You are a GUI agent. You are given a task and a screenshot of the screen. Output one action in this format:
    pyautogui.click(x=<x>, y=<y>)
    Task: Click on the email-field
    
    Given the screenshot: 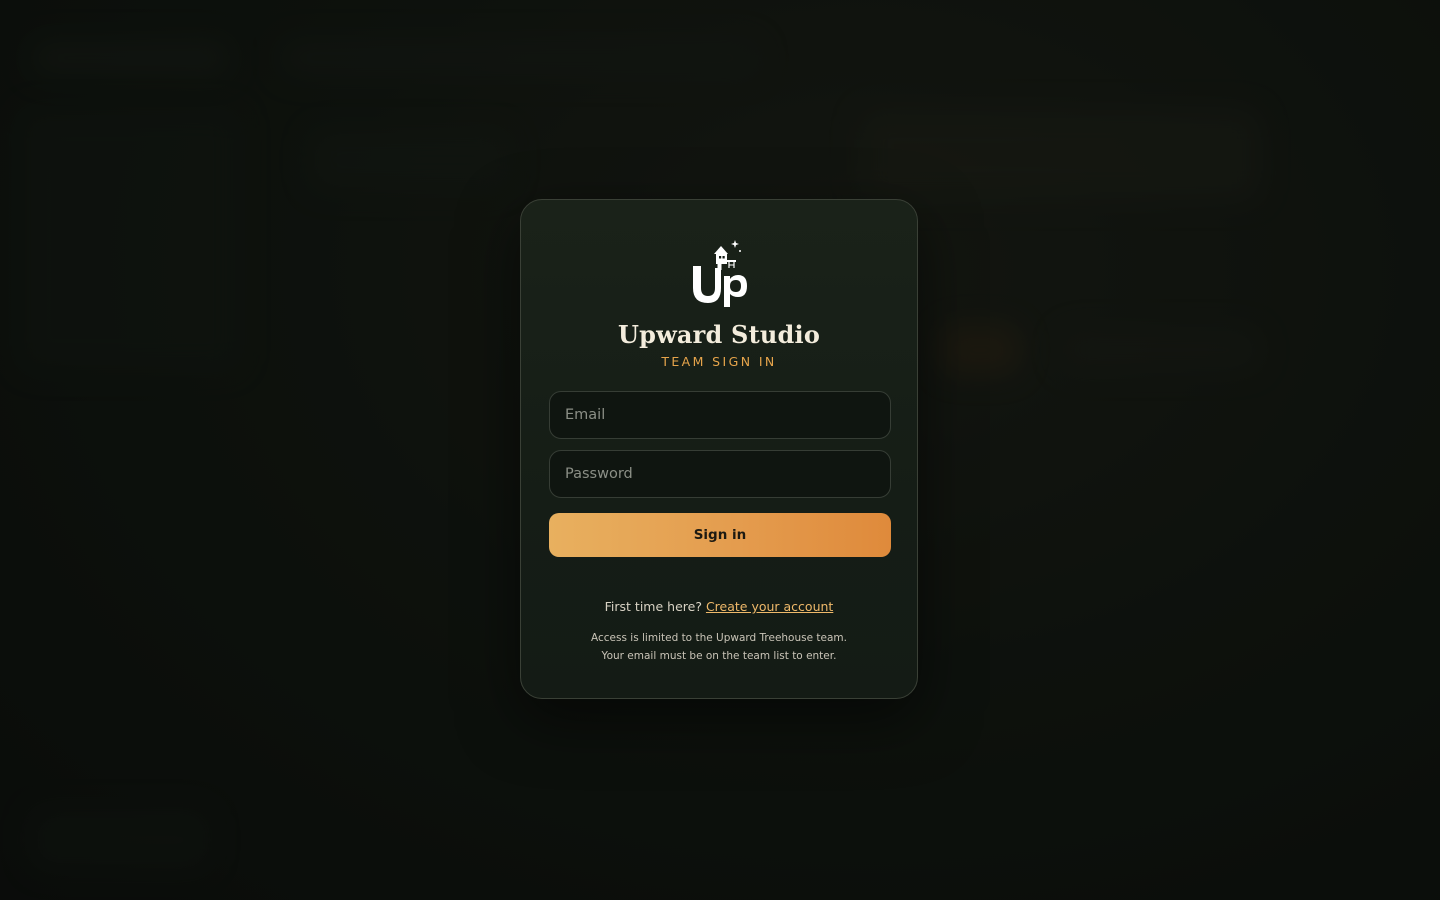 What is the action you would take?
    pyautogui.click(x=720, y=415)
    